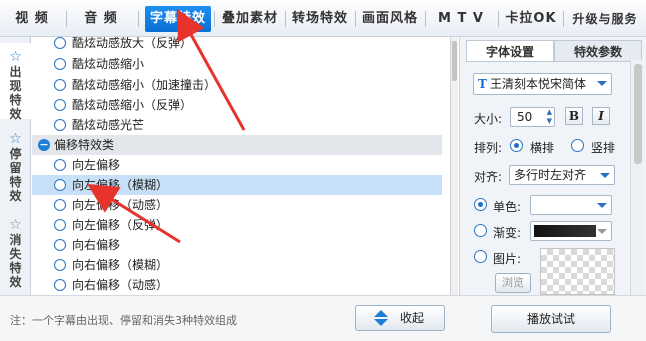 The width and height of the screenshot is (646, 341). I want to click on collapse-label: 收起, so click(412, 318).